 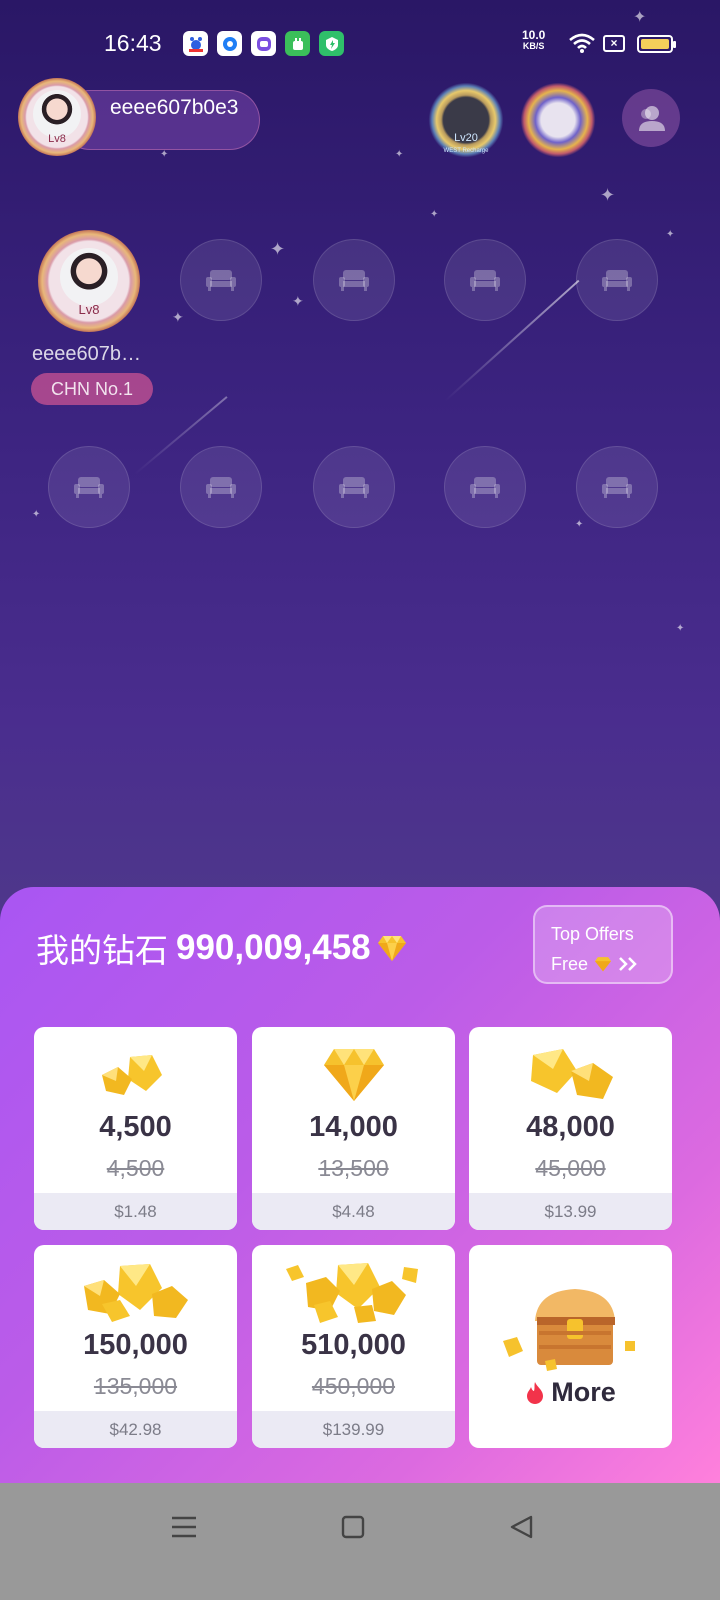 I want to click on more-label: More, so click(x=583, y=1392).